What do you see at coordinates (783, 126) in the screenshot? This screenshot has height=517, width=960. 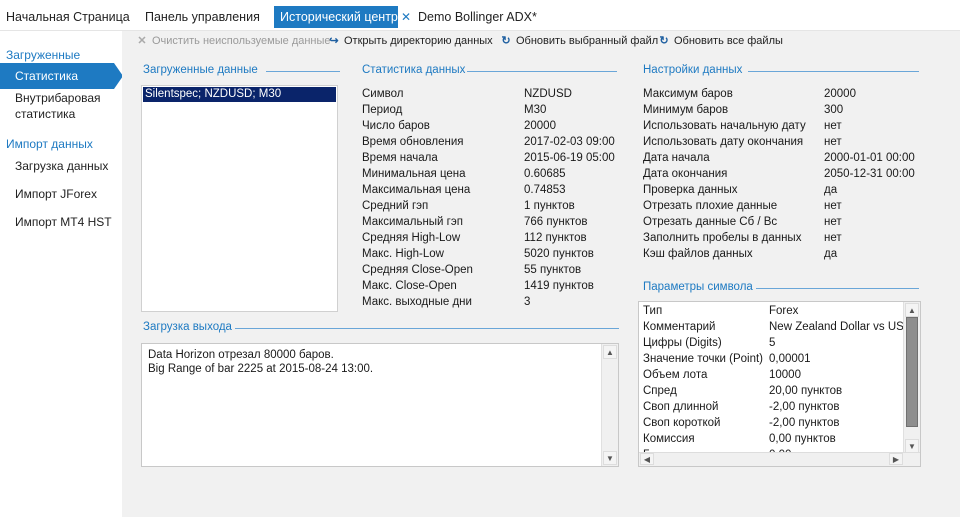 I see `table-row: Использовать начальную дату нет` at bounding box center [783, 126].